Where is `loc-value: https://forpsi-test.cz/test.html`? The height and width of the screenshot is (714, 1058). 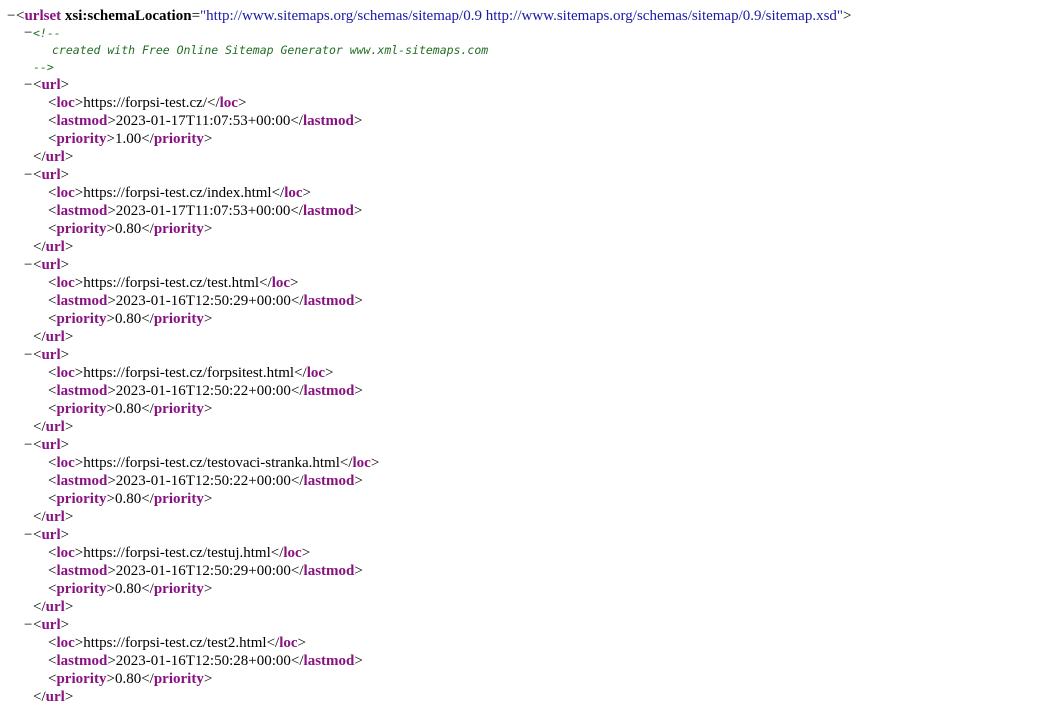 loc-value: https://forpsi-test.cz/test.html is located at coordinates (171, 283).